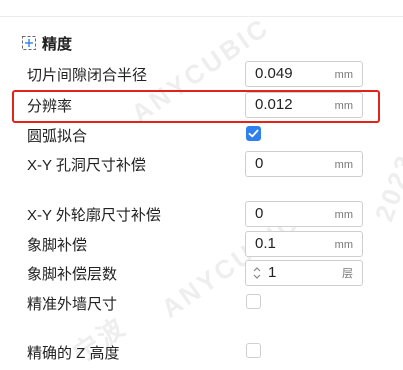  Describe the element at coordinates (257, 273) in the screenshot. I see `spin-arrows-icon` at that location.